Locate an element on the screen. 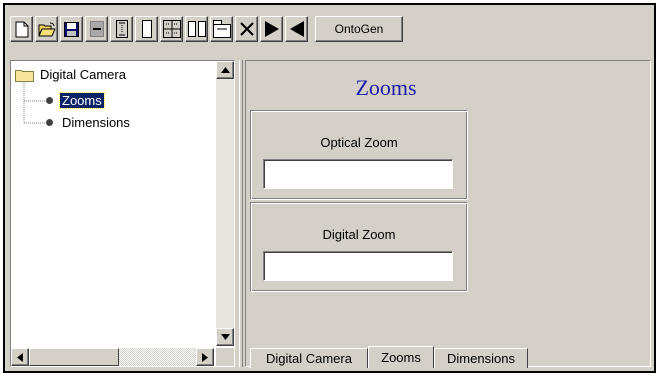 This screenshot has width=661, height=379. save-disk-icon is located at coordinates (71, 29).